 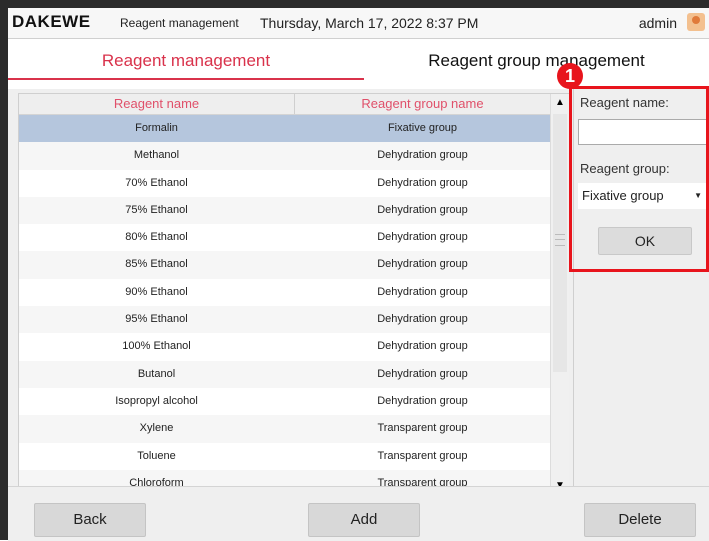 What do you see at coordinates (156, 128) in the screenshot?
I see `reagent-name-cell: Formalin` at bounding box center [156, 128].